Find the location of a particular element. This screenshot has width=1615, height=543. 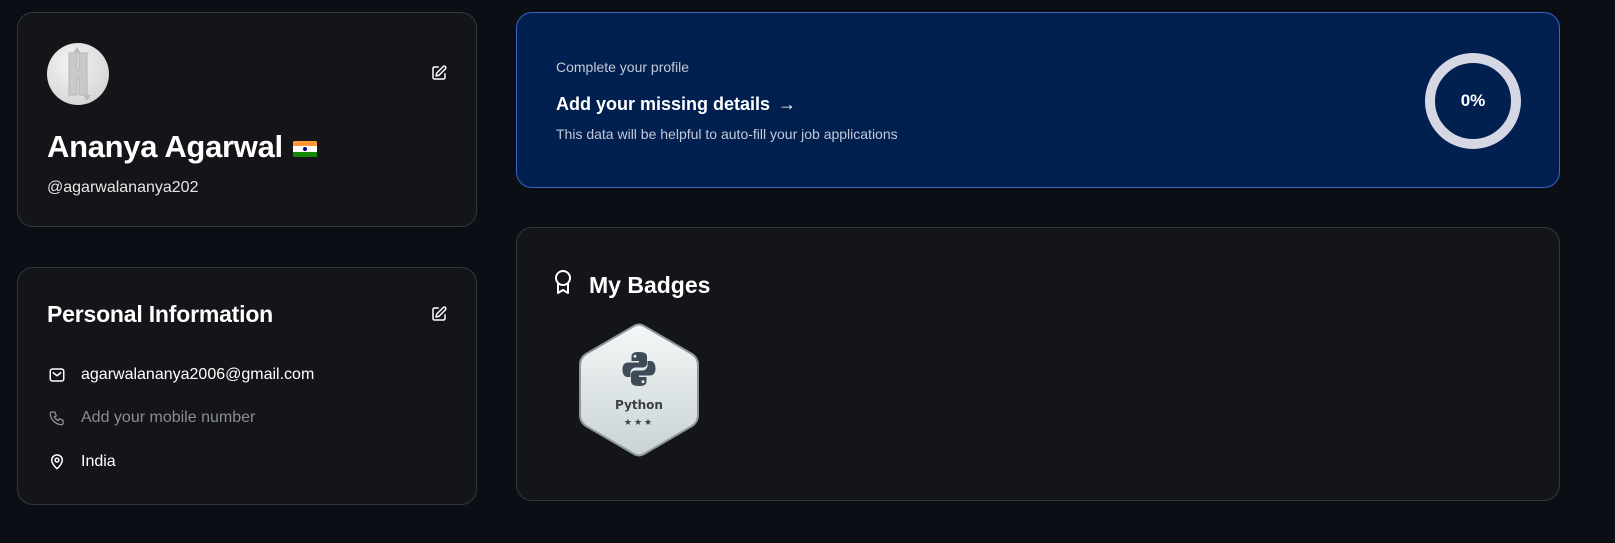

profile-progress-label: 0% is located at coordinates (1473, 100).